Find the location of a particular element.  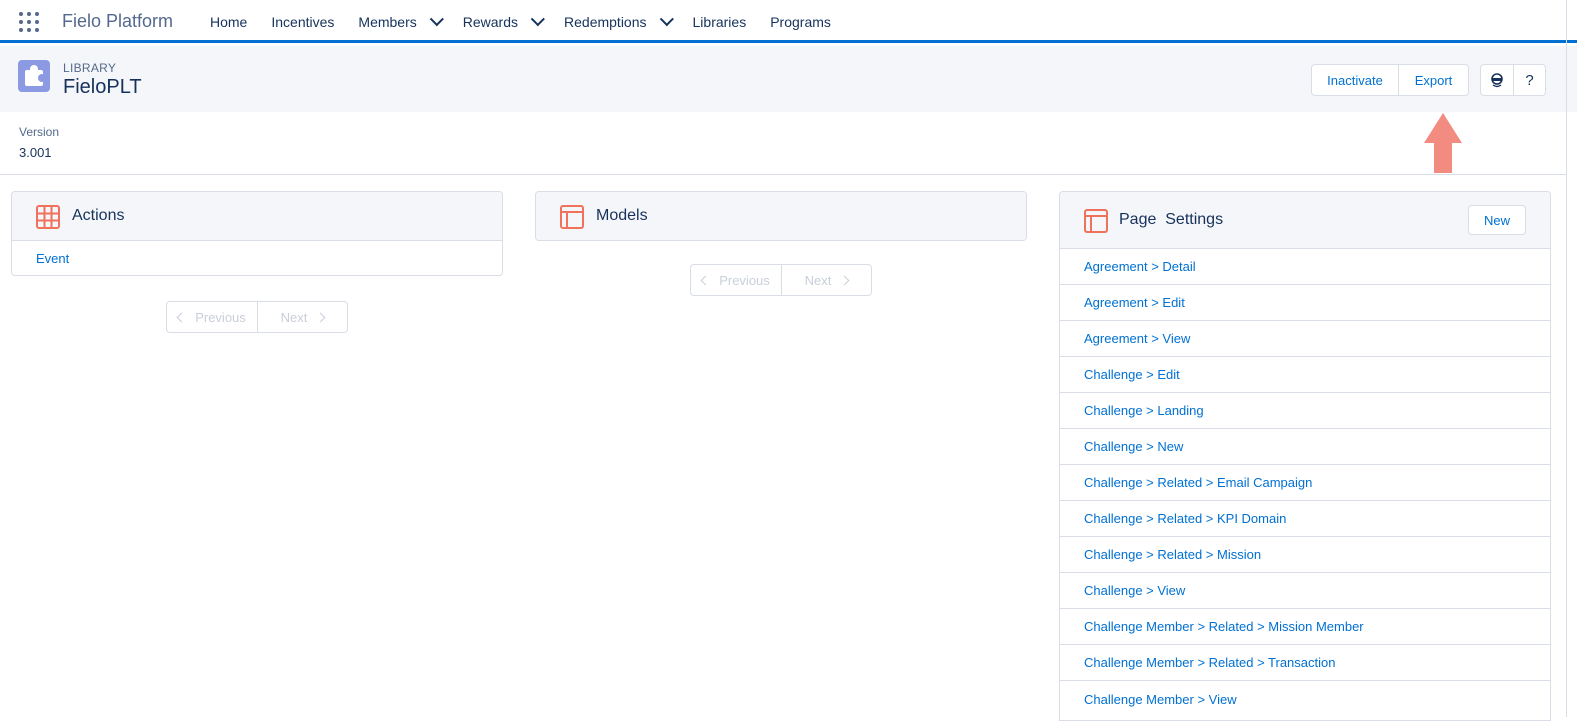

list-item-label: Challenge > Related > Mission is located at coordinates (1172, 554).